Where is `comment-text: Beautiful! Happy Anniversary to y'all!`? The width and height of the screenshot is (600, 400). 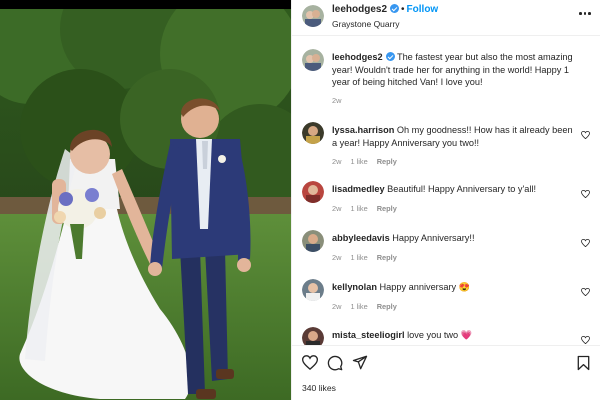
comment-text: Beautiful! Happy Anniversary to y'all! is located at coordinates (462, 189).